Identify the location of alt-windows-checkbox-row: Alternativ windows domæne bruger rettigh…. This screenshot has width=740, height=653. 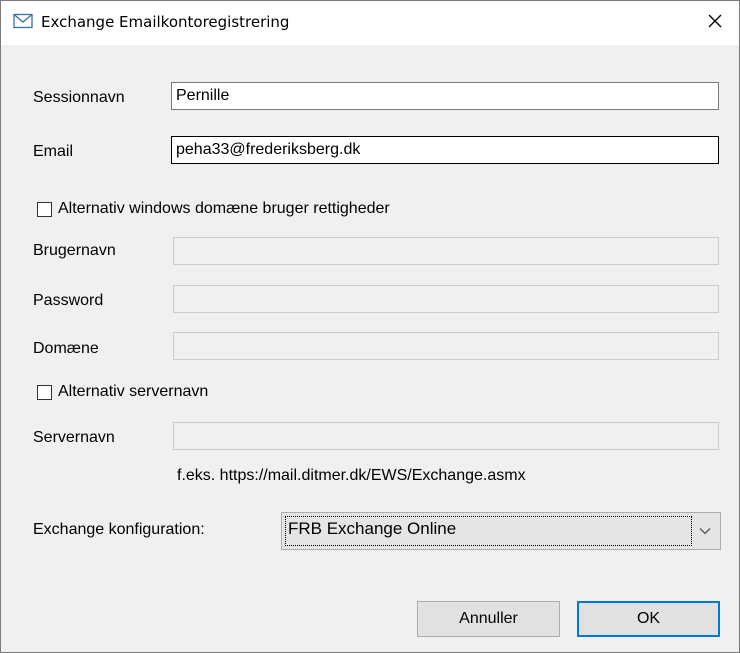
(213, 209).